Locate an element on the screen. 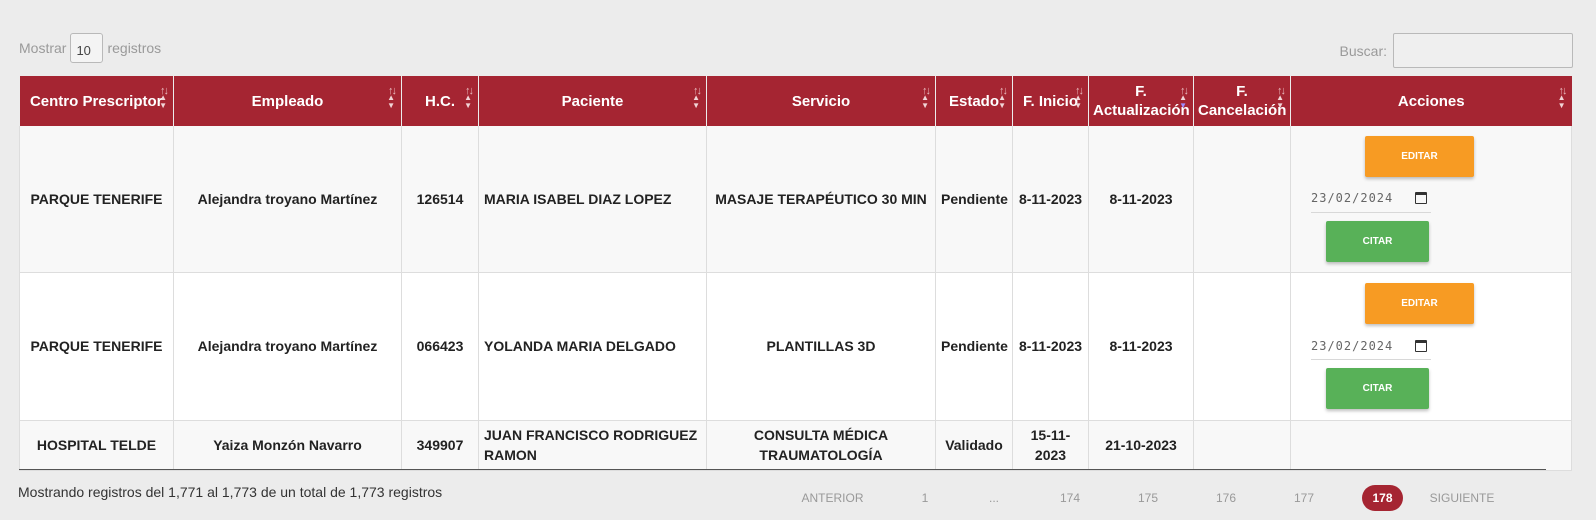 The height and width of the screenshot is (520, 1596). page-length-select: 10 is located at coordinates (87, 48).